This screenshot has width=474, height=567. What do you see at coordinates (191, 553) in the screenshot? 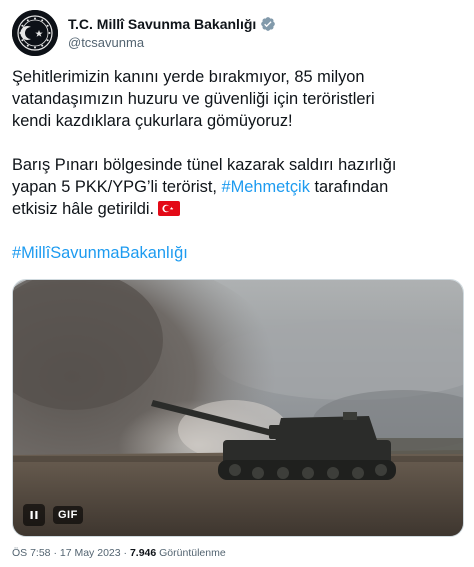
I see `views-label: Görüntülenme` at bounding box center [191, 553].